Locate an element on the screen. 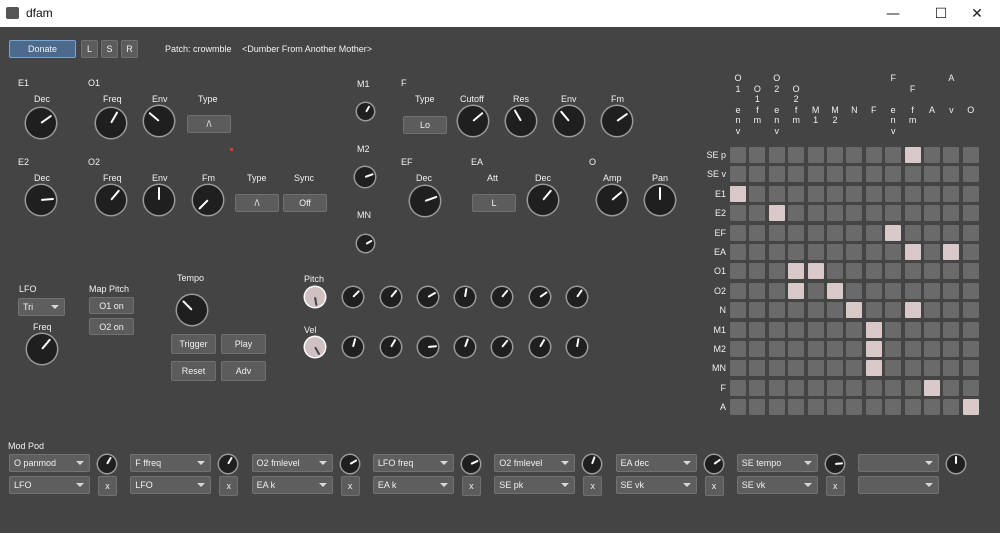 Image resolution: width=1000 pixels, height=533 pixels. e2-dec-knob is located at coordinates (41, 200).